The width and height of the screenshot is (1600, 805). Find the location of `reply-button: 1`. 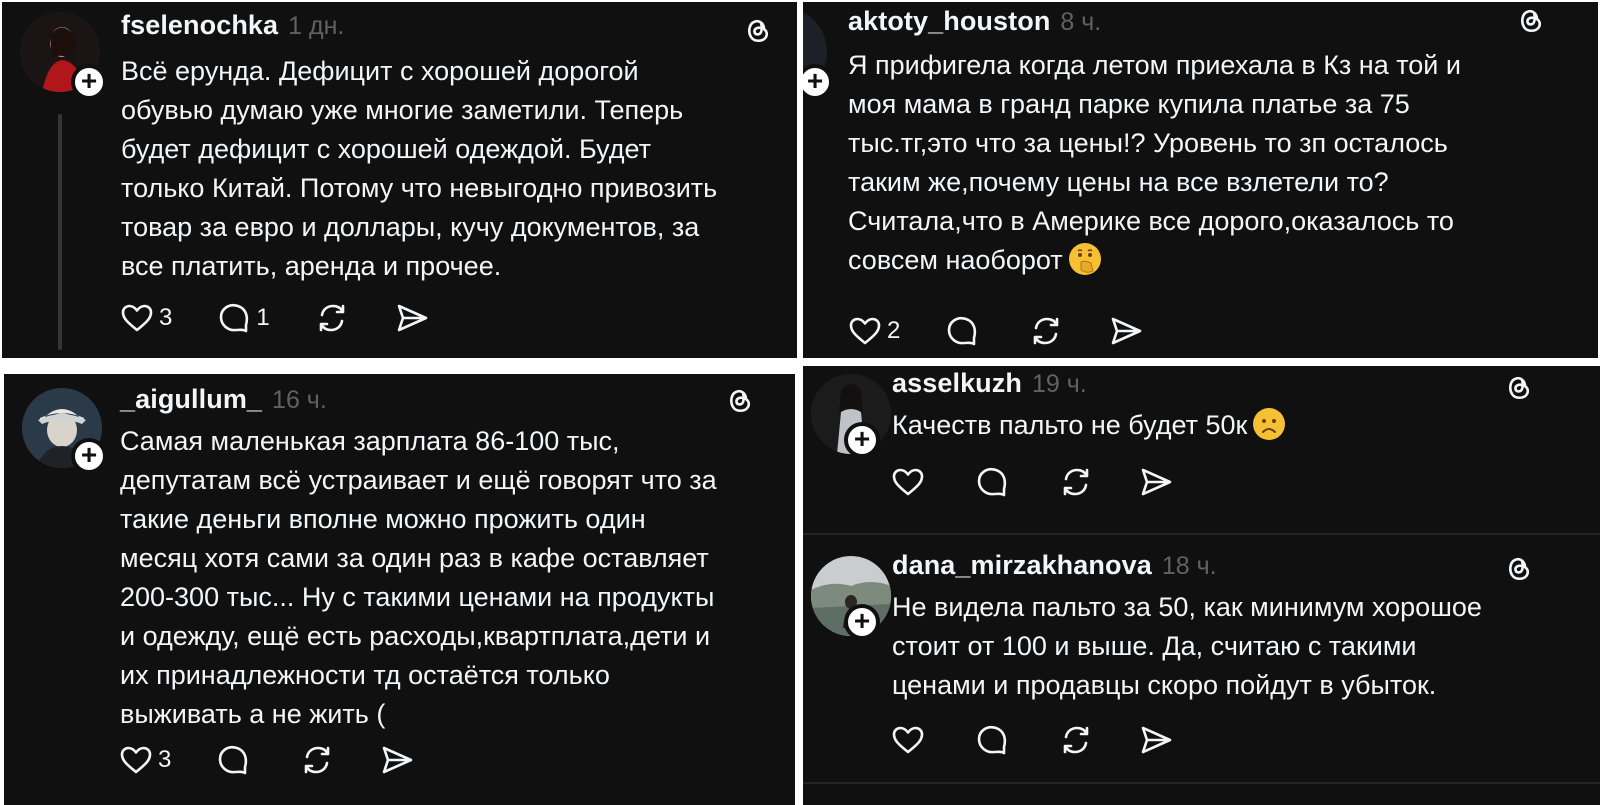

reply-button: 1 is located at coordinates (243, 318).